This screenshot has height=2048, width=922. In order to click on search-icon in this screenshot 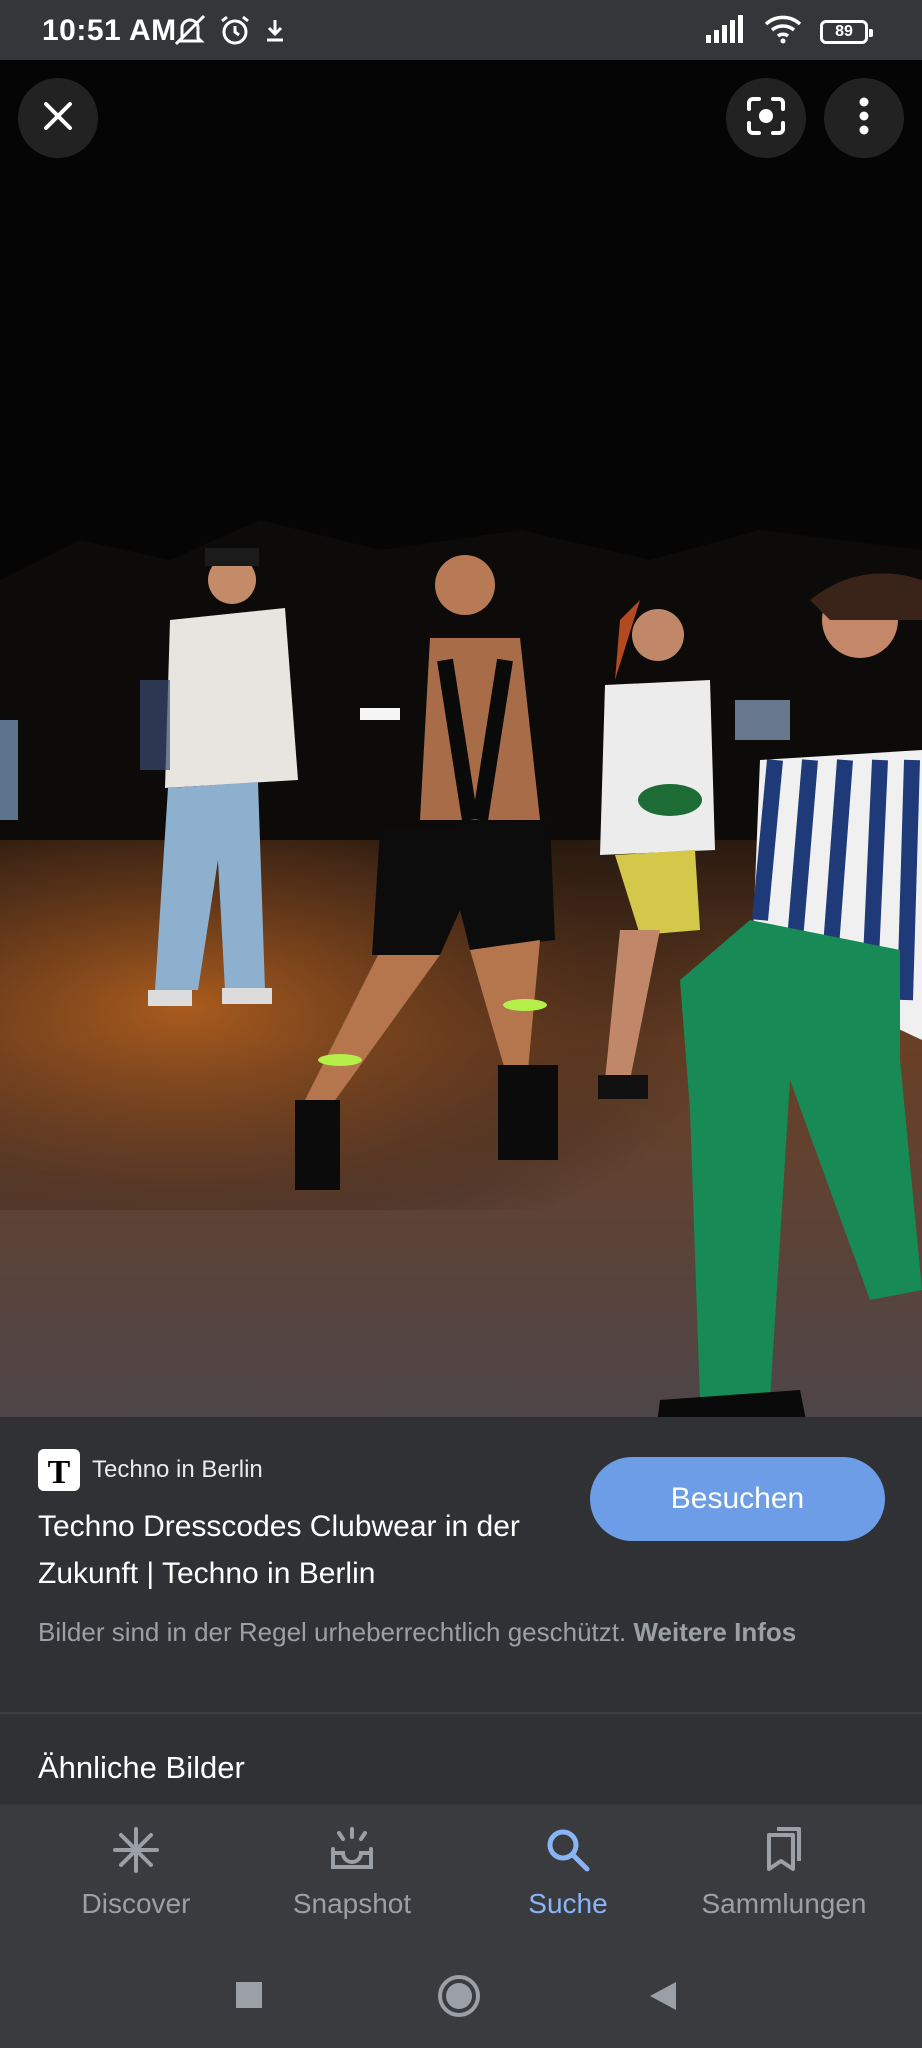, I will do `click(568, 1852)`.